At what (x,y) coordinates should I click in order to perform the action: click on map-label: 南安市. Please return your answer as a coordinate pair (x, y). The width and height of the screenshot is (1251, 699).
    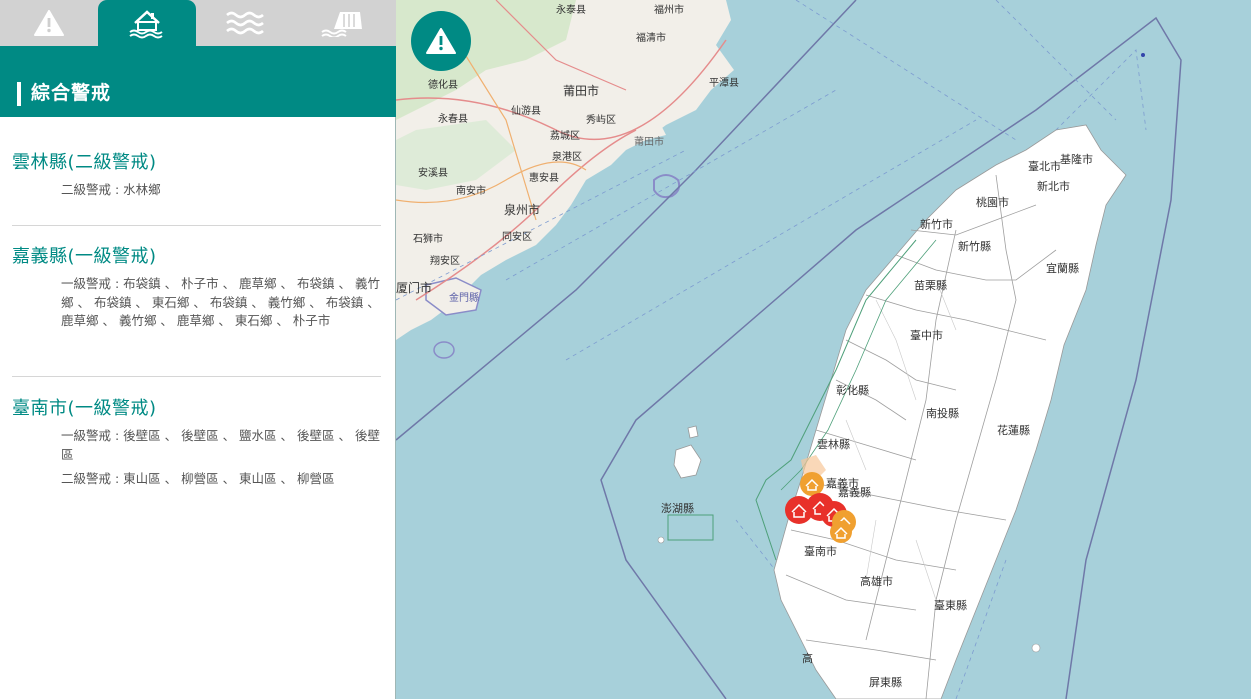
    Looking at the image, I should click on (471, 190).